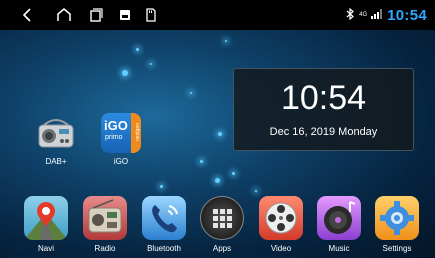 This screenshot has width=435, height=258. I want to click on widget-time: 10:54, so click(323, 98).